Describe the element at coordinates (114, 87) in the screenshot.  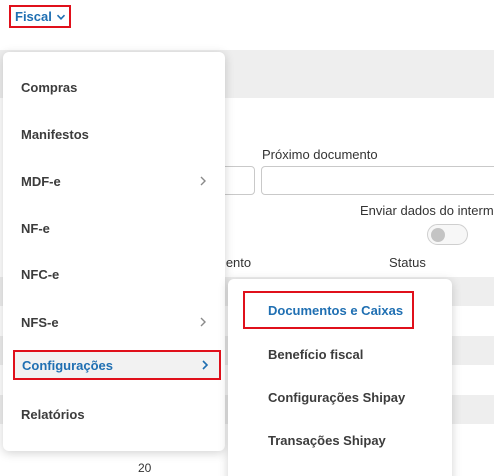
I see `menu-item-compras: Compras` at that location.